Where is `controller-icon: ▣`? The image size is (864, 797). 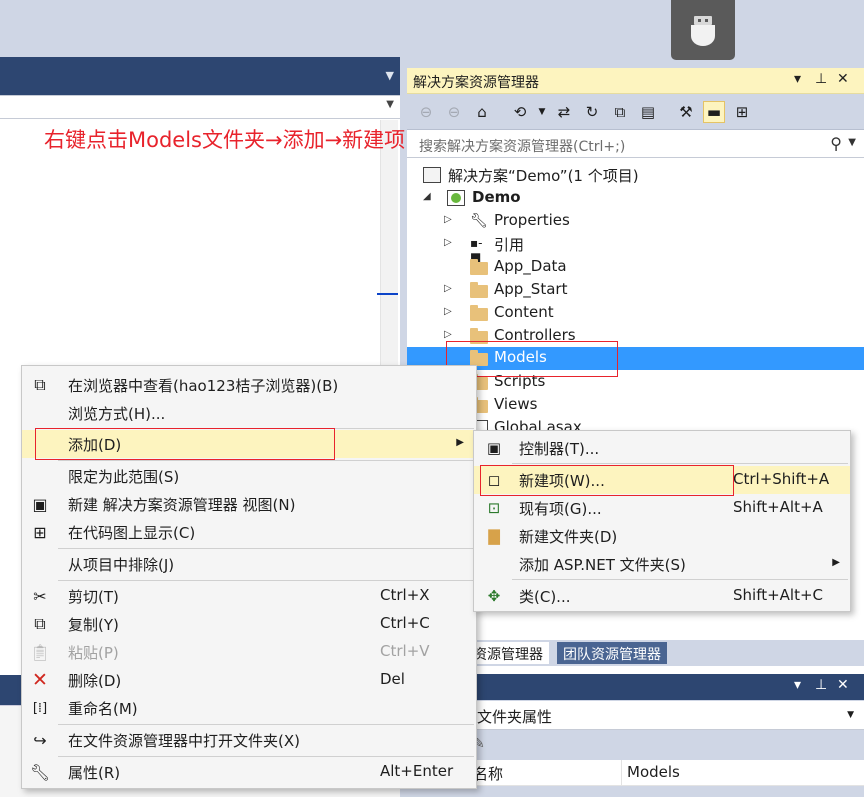 controller-icon: ▣ is located at coordinates (494, 448).